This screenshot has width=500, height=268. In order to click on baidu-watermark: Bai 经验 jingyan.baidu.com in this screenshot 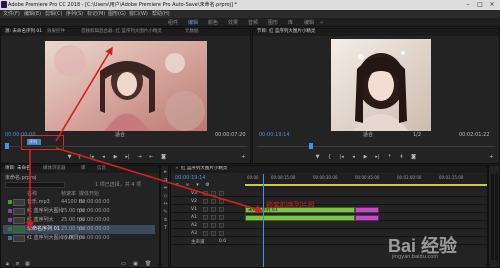, I will do `click(442, 247)`.